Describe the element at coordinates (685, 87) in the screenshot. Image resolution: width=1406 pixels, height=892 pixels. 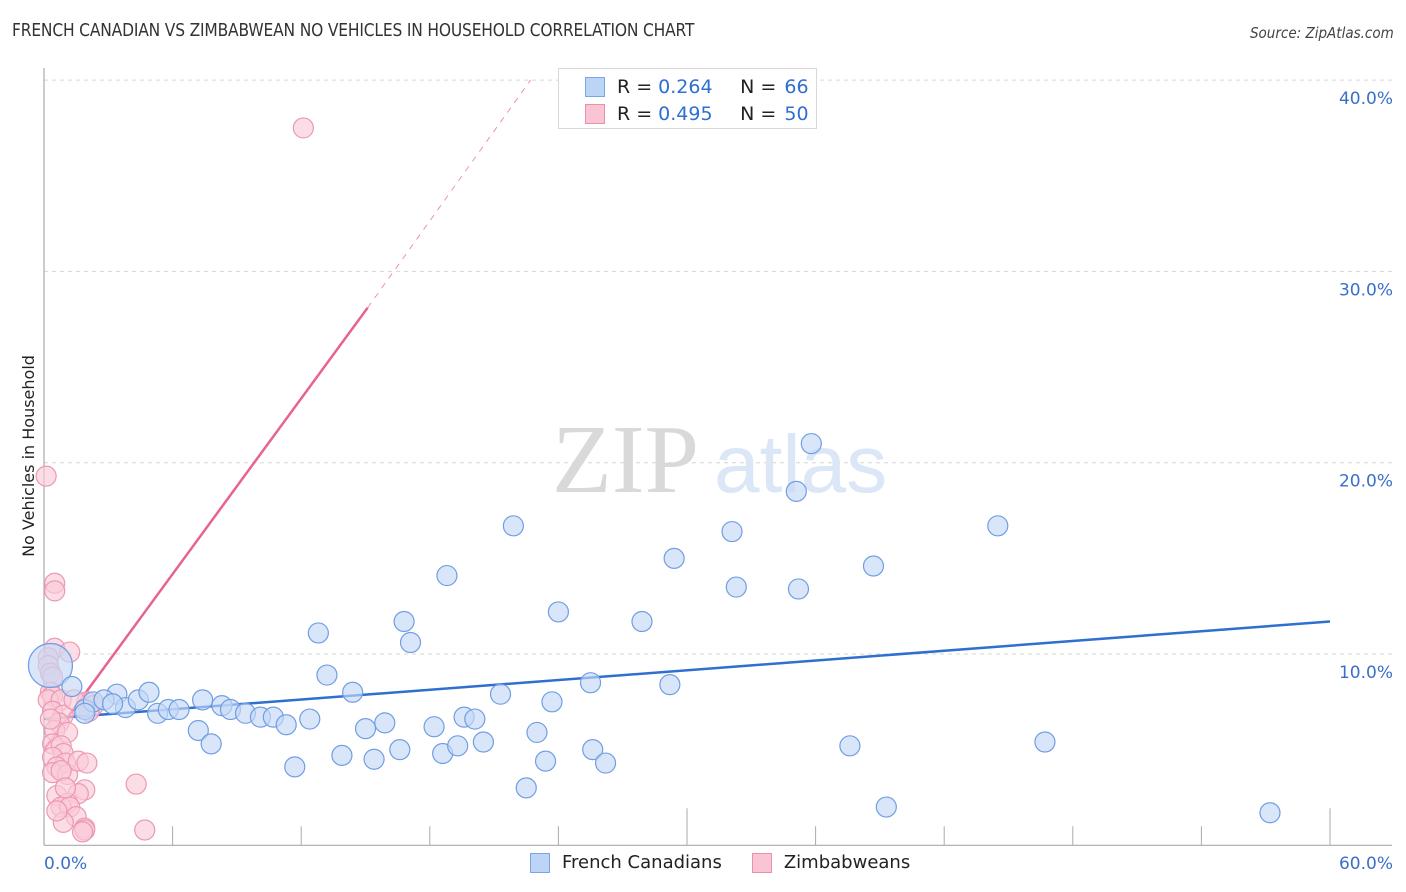
I see `r-value: 0.264` at that location.